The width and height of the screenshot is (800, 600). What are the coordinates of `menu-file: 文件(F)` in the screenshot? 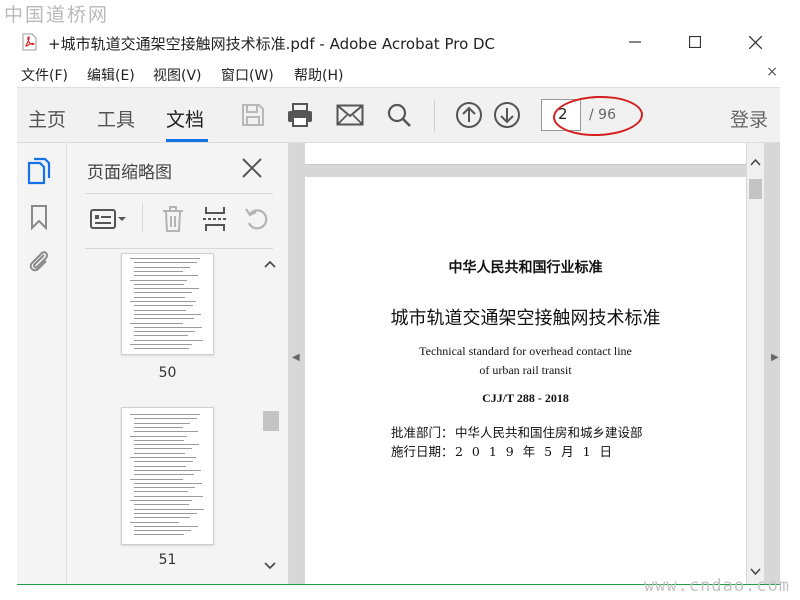 It's located at (44, 75).